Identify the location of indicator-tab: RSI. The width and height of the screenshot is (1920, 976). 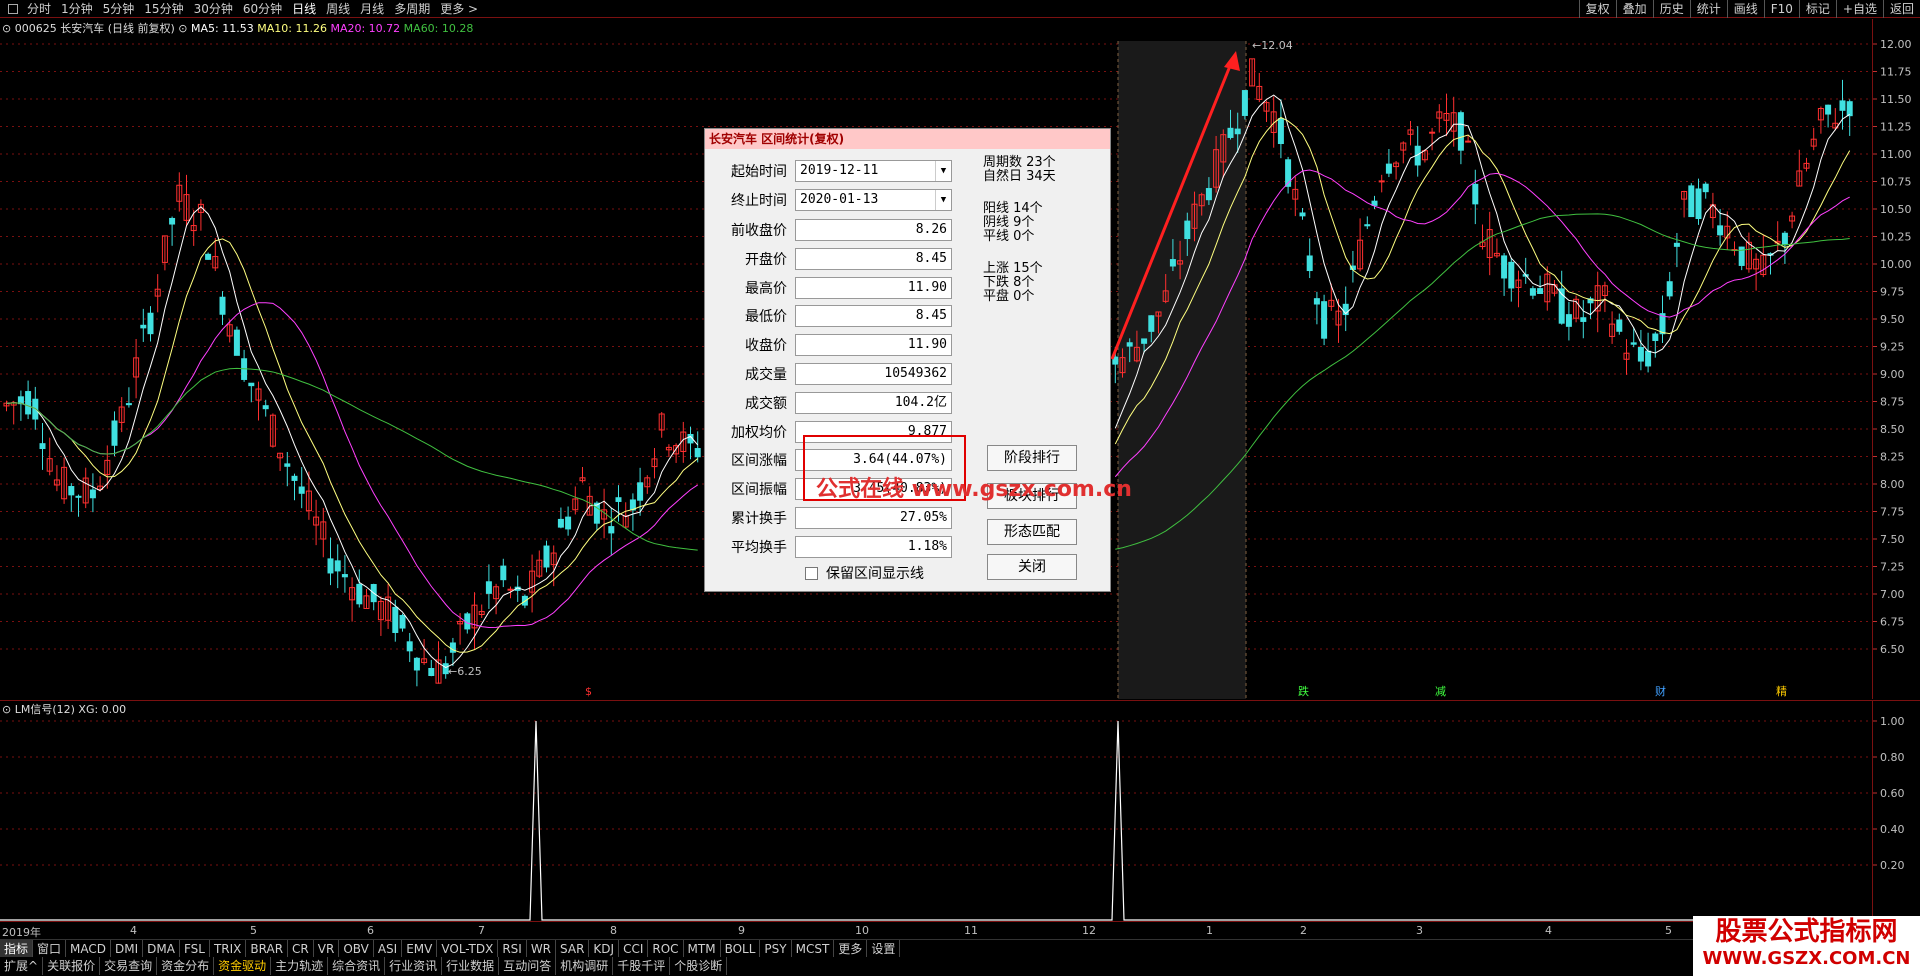
(512, 948).